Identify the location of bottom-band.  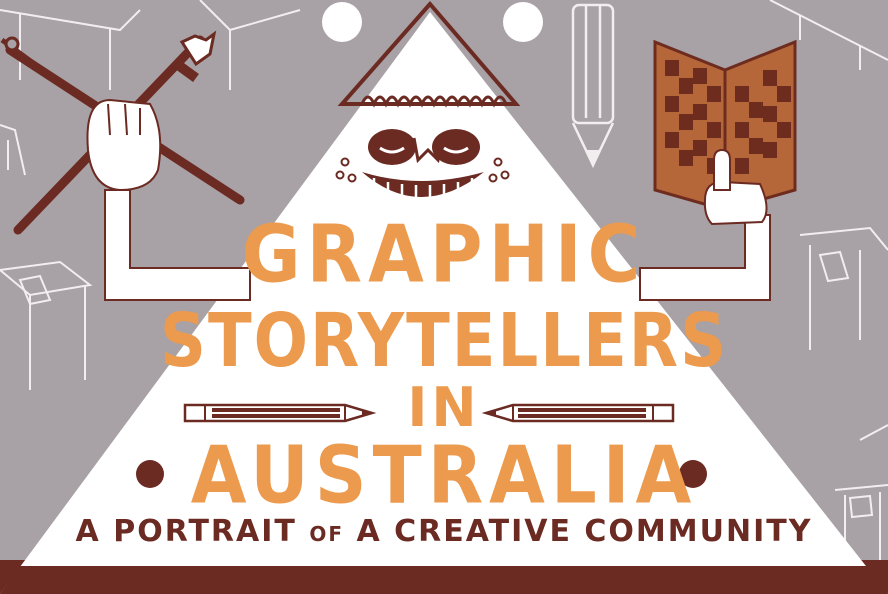
(444, 580).